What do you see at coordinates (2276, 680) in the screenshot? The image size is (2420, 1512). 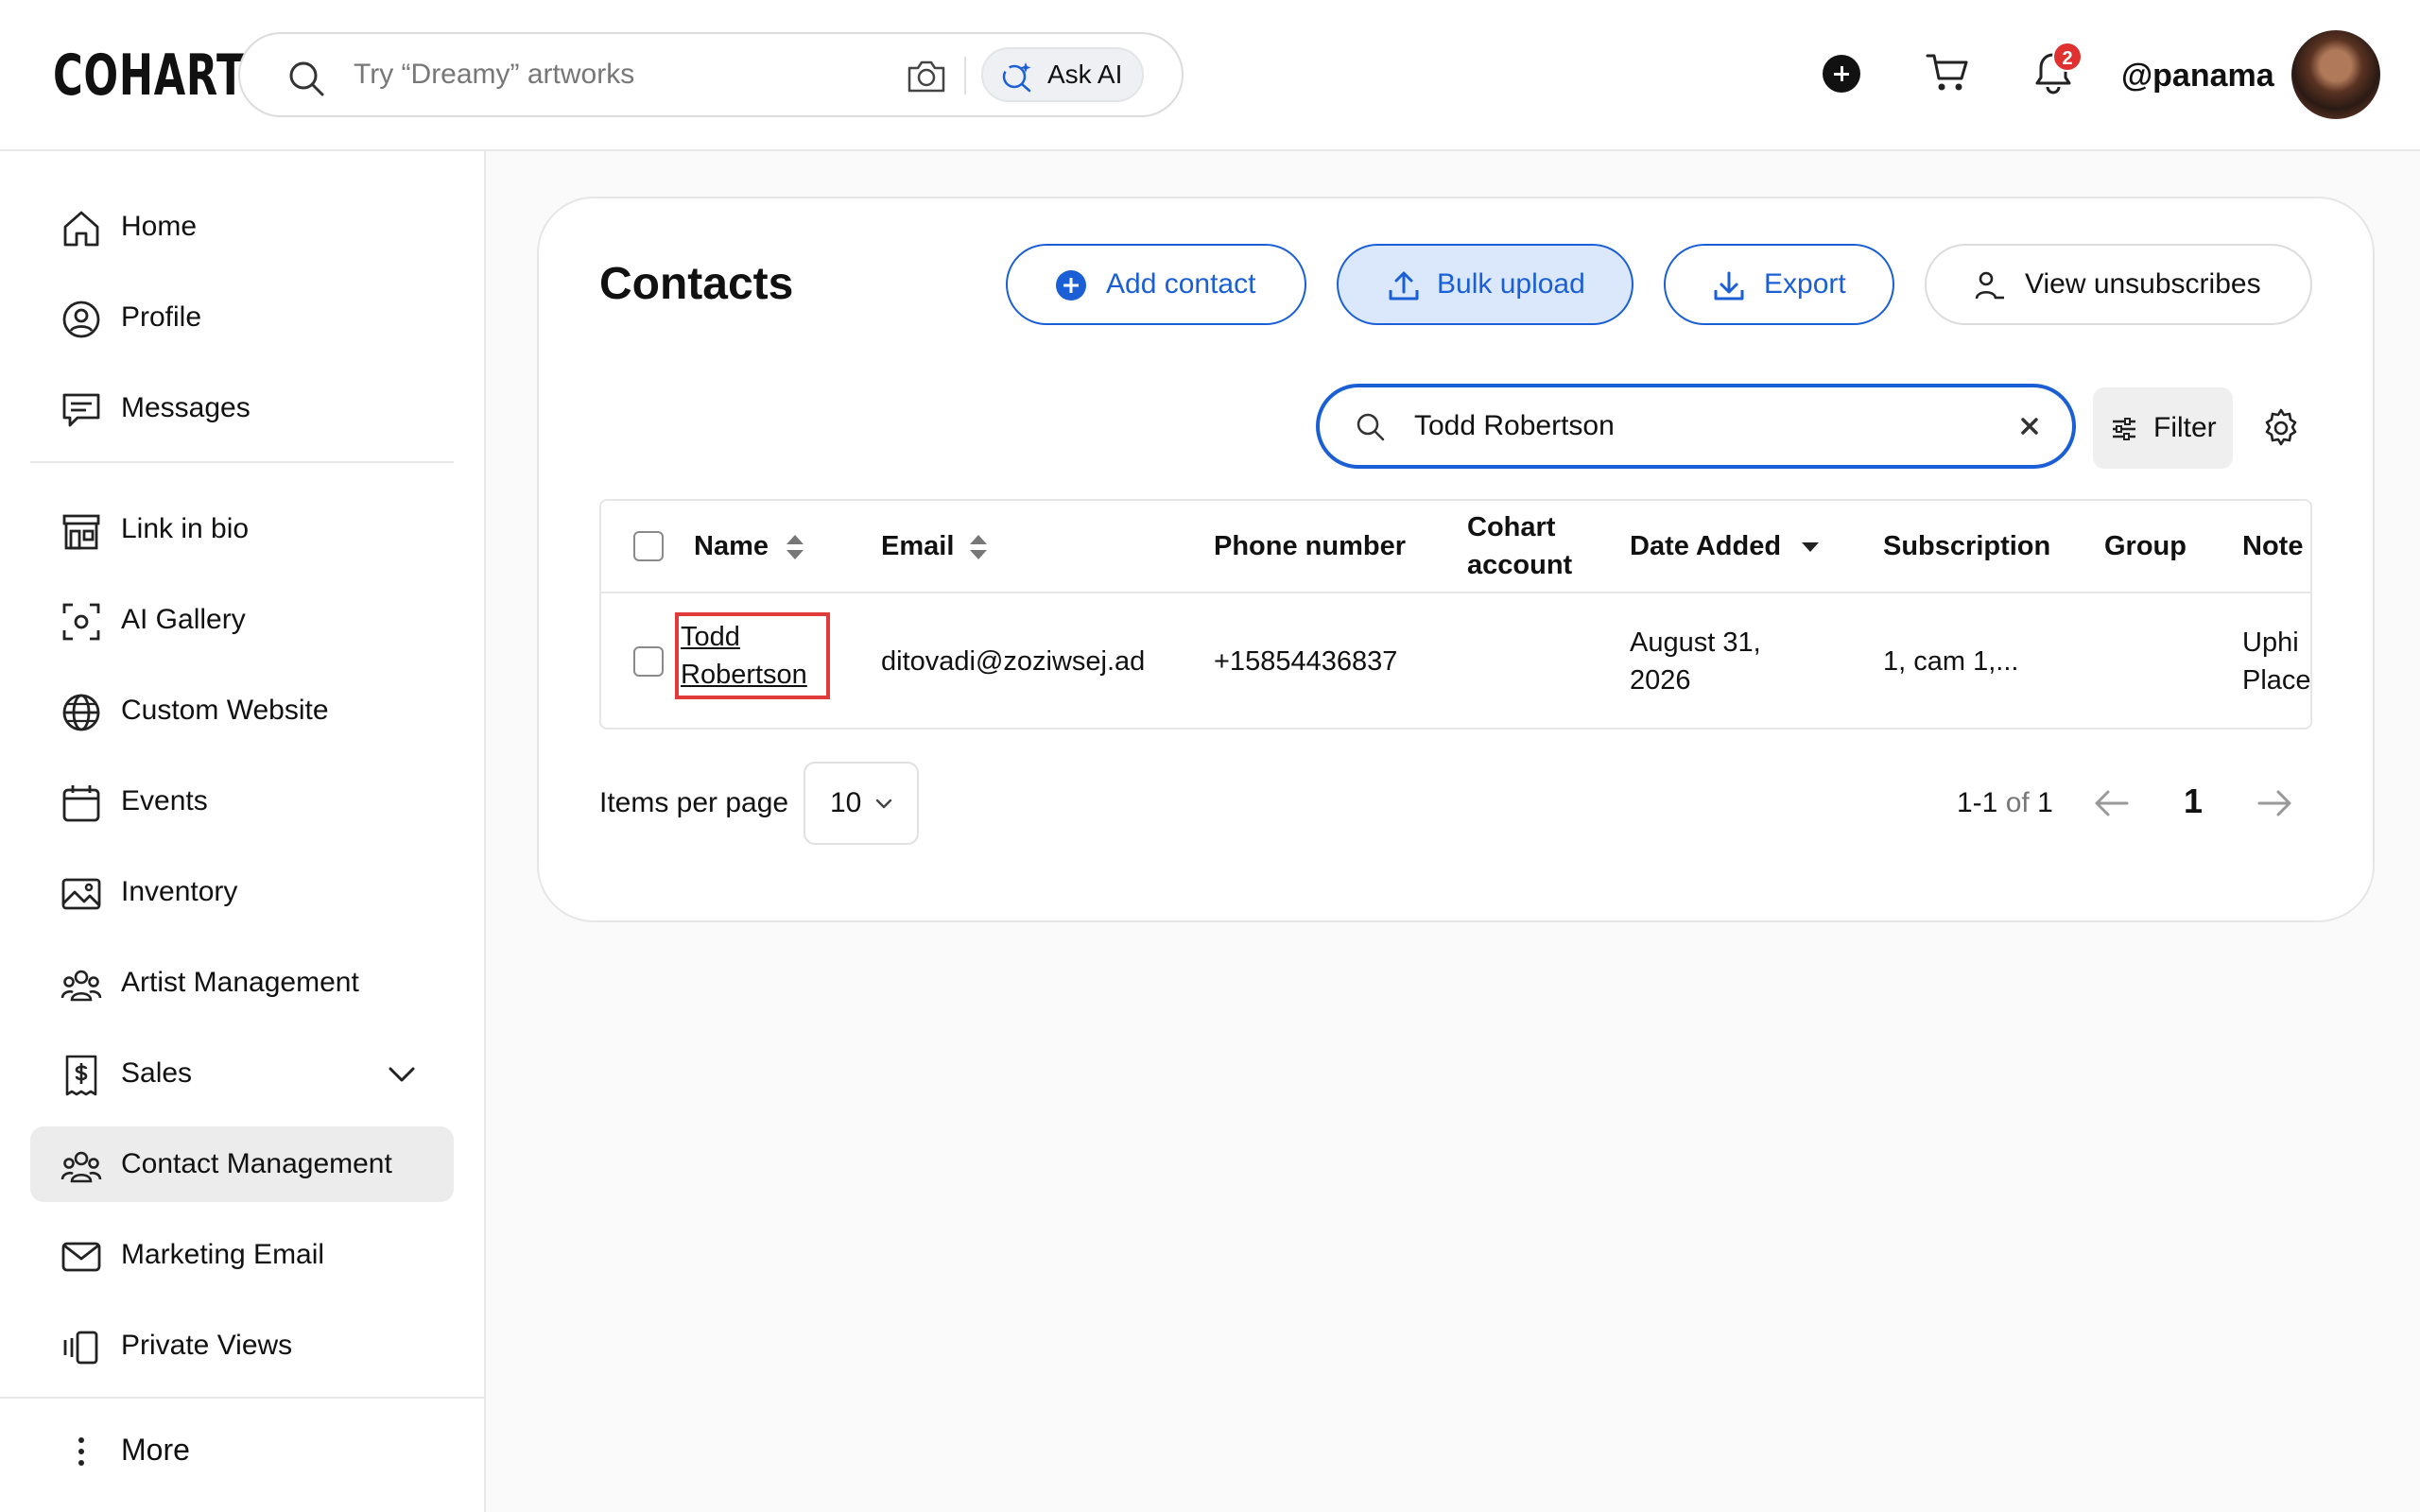 I see `contact-note-line2: Place` at bounding box center [2276, 680].